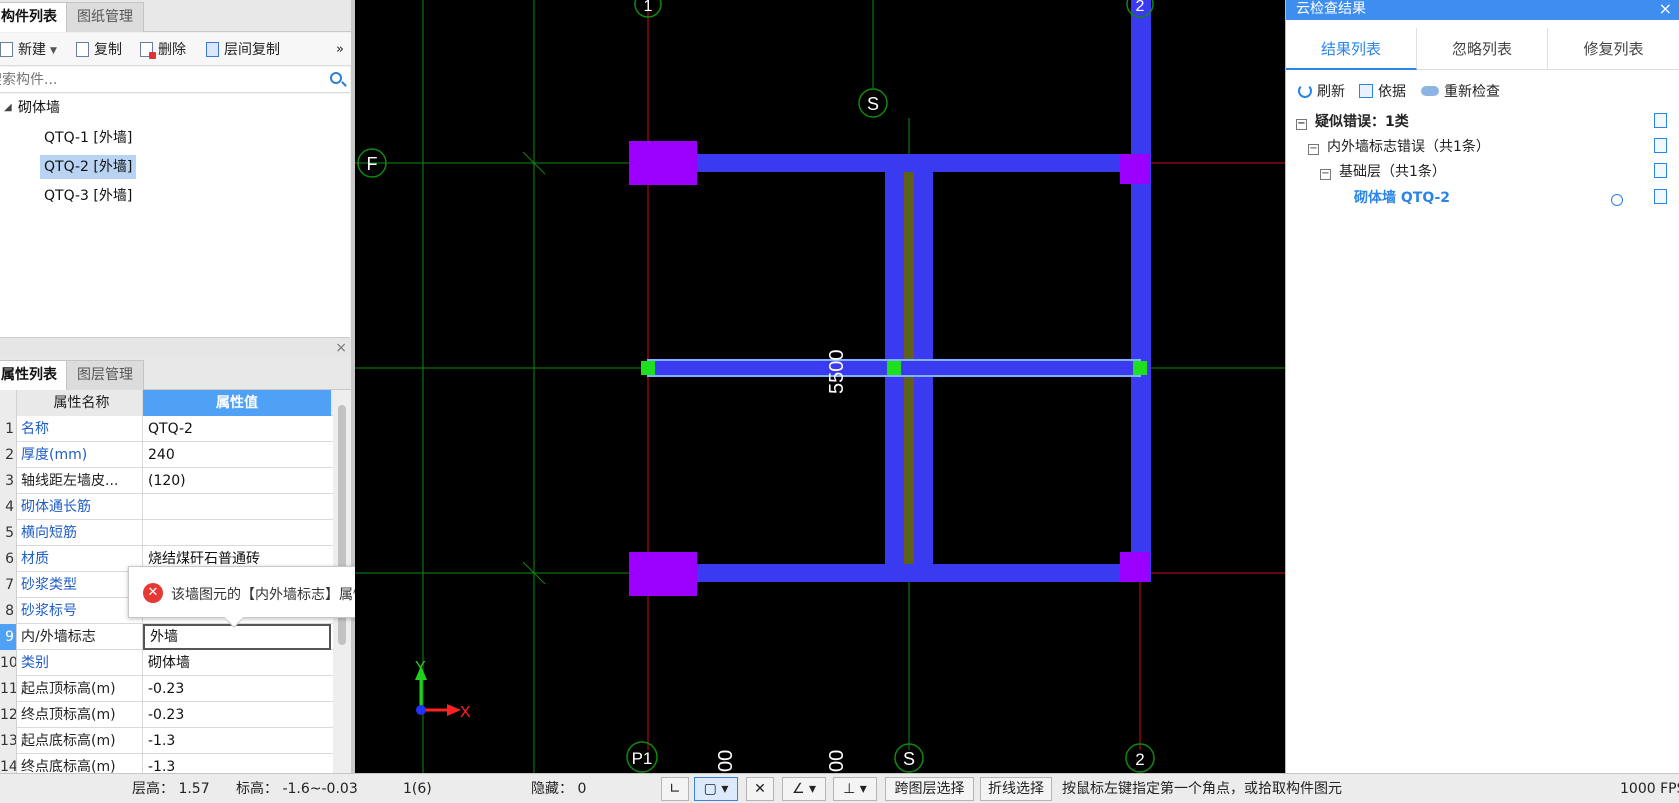  I want to click on search-icon, so click(336, 78).